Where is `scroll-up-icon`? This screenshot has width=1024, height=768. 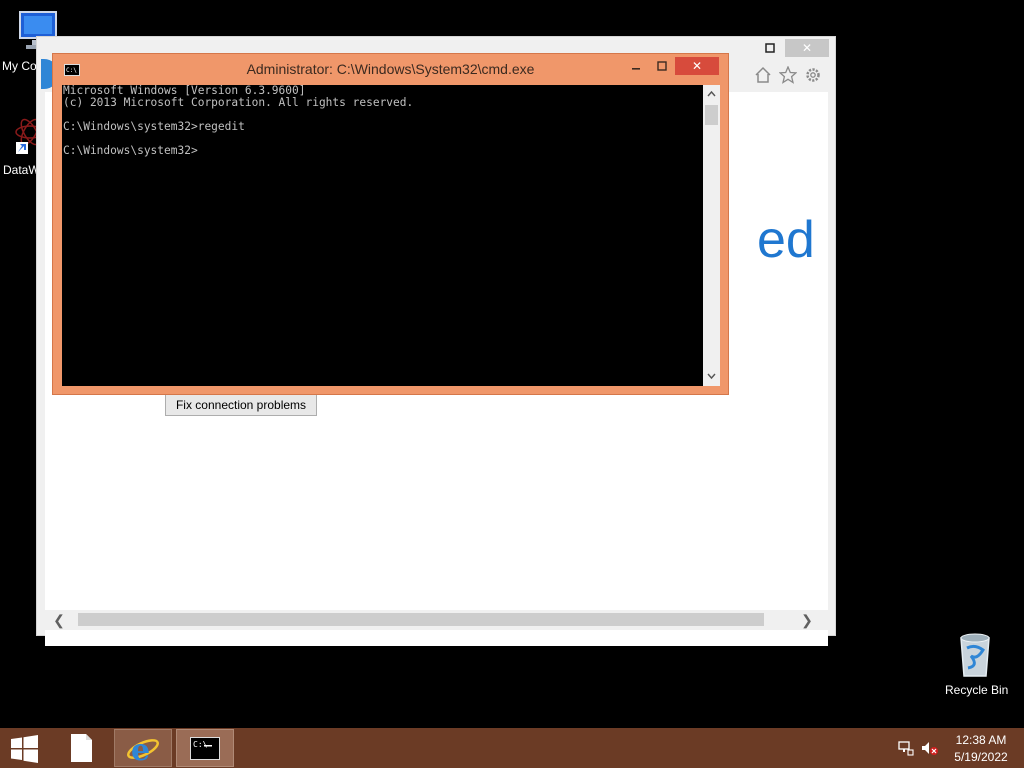
scroll-up-icon is located at coordinates (711, 94).